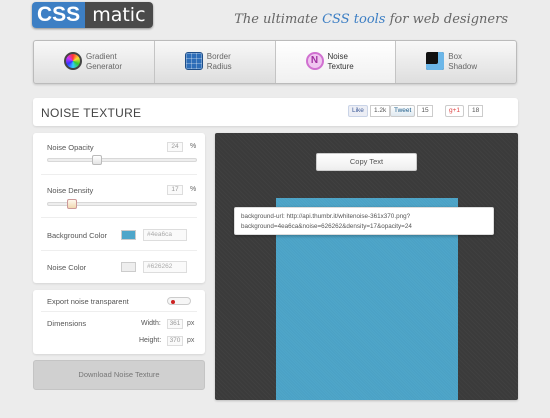  Describe the element at coordinates (340, 61) in the screenshot. I see `tab-label: Noise Texture` at that location.